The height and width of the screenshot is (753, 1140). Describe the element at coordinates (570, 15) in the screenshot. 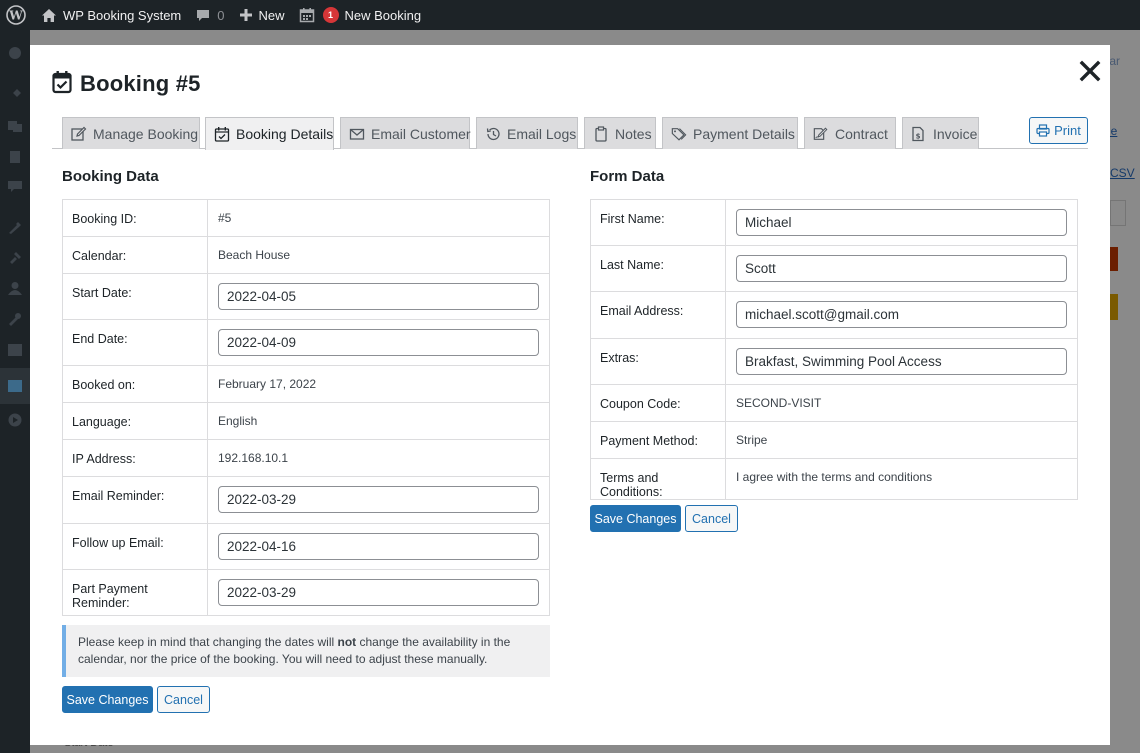

I see `admin-bar: W WP Booking System 0 New 1 New Booking` at that location.